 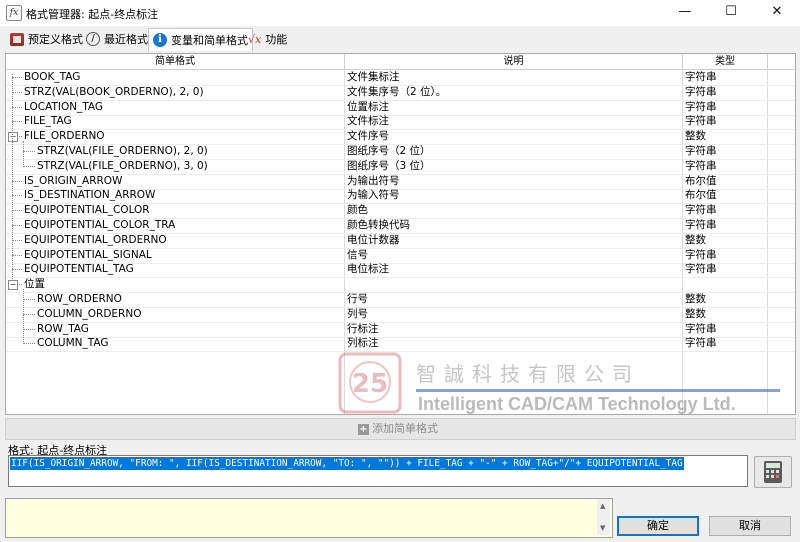 I want to click on plus-icon: +, so click(x=363, y=429).